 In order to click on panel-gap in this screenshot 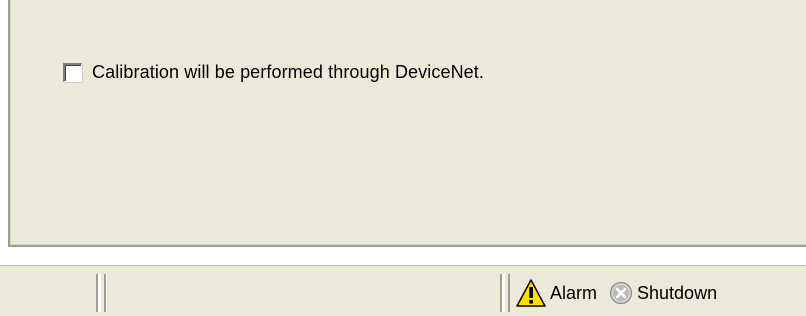, I will do `click(403, 256)`.